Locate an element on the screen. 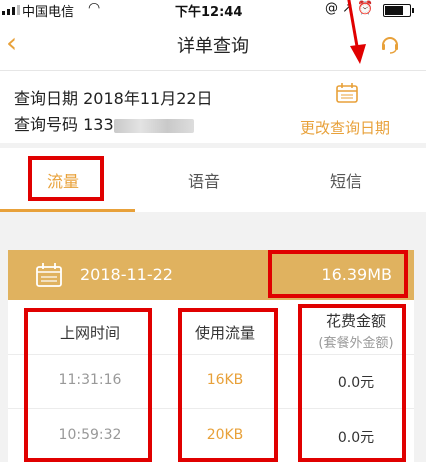 The image size is (426, 462). highlight-box-total is located at coordinates (338, 274).